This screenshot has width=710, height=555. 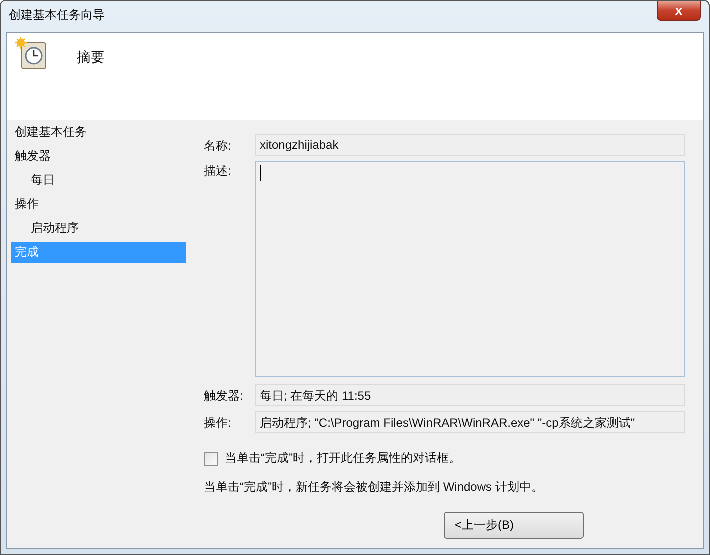 What do you see at coordinates (98, 134) in the screenshot?
I see `sidebar-item: 创建基本任务` at bounding box center [98, 134].